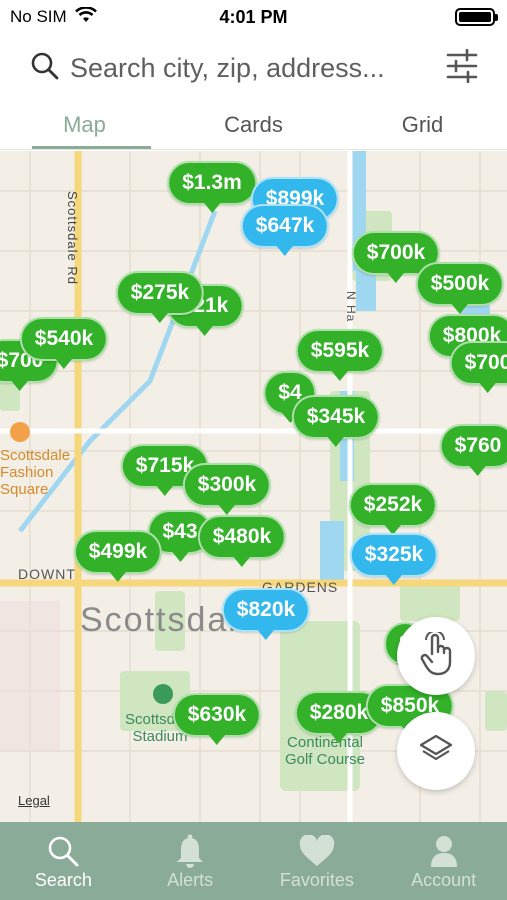 This screenshot has height=900, width=507. I want to click on heart-icon, so click(317, 851).